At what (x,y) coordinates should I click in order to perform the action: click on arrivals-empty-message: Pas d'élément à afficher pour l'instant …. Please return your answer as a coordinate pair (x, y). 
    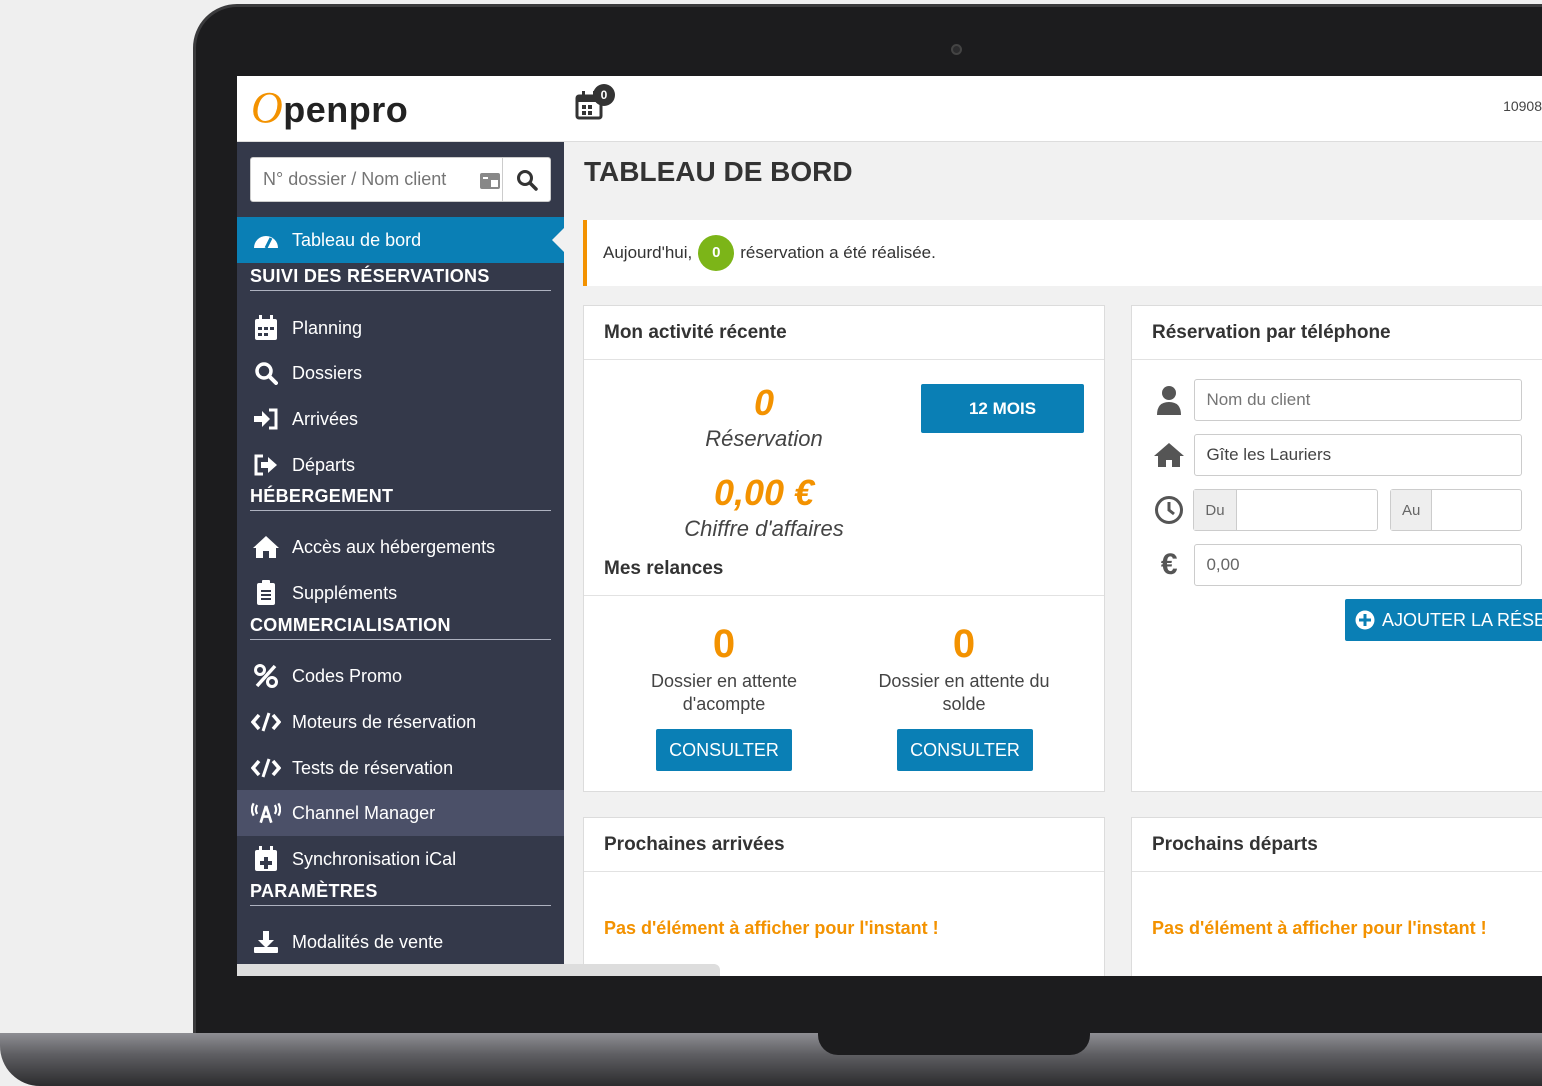
    Looking at the image, I should click on (771, 928).